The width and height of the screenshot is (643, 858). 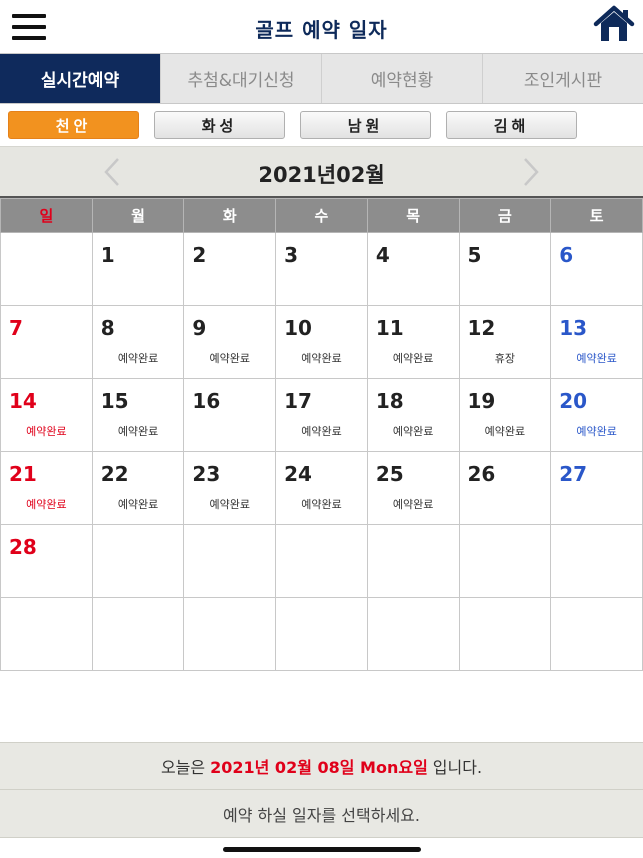 I want to click on calendar-day-cell: 25 예약완료, so click(x=413, y=488).